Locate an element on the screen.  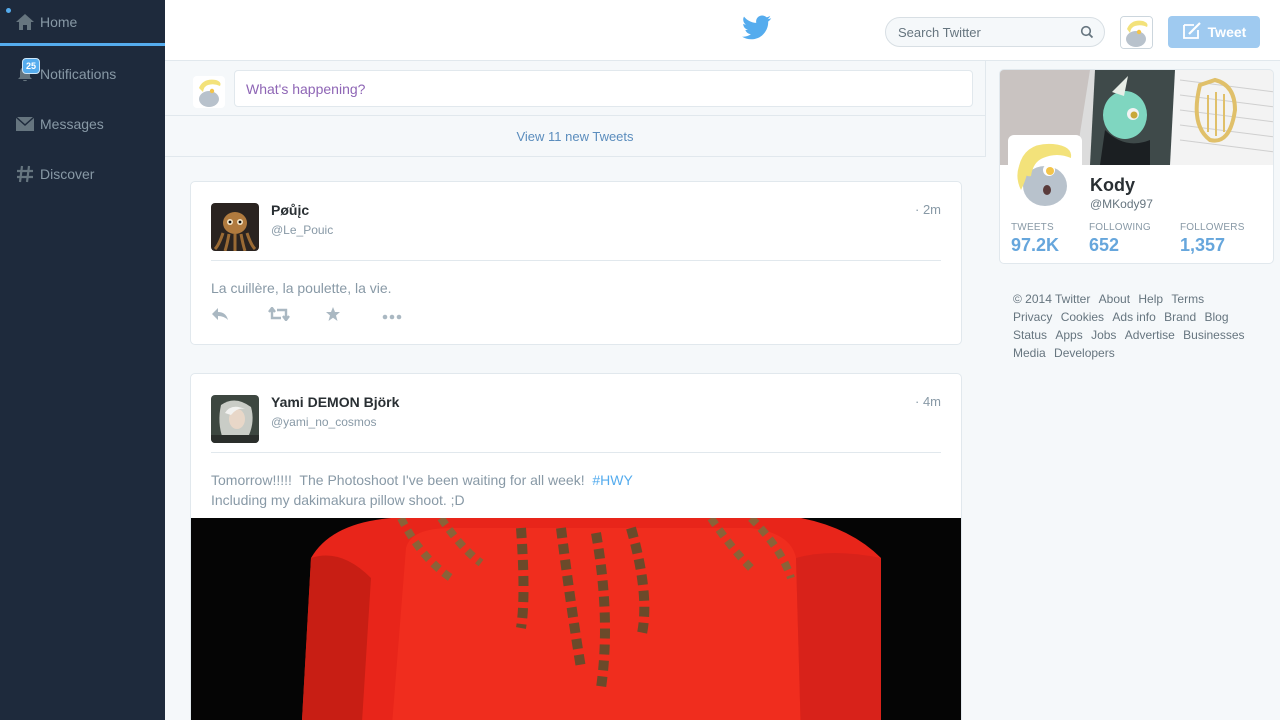
tweet-button-label: Tweet is located at coordinates (1227, 32).